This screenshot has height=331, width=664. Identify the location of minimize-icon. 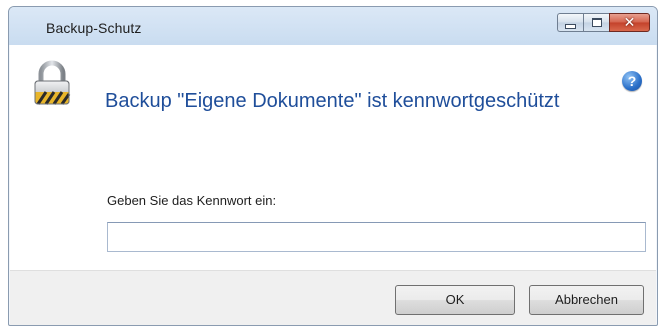
(570, 26).